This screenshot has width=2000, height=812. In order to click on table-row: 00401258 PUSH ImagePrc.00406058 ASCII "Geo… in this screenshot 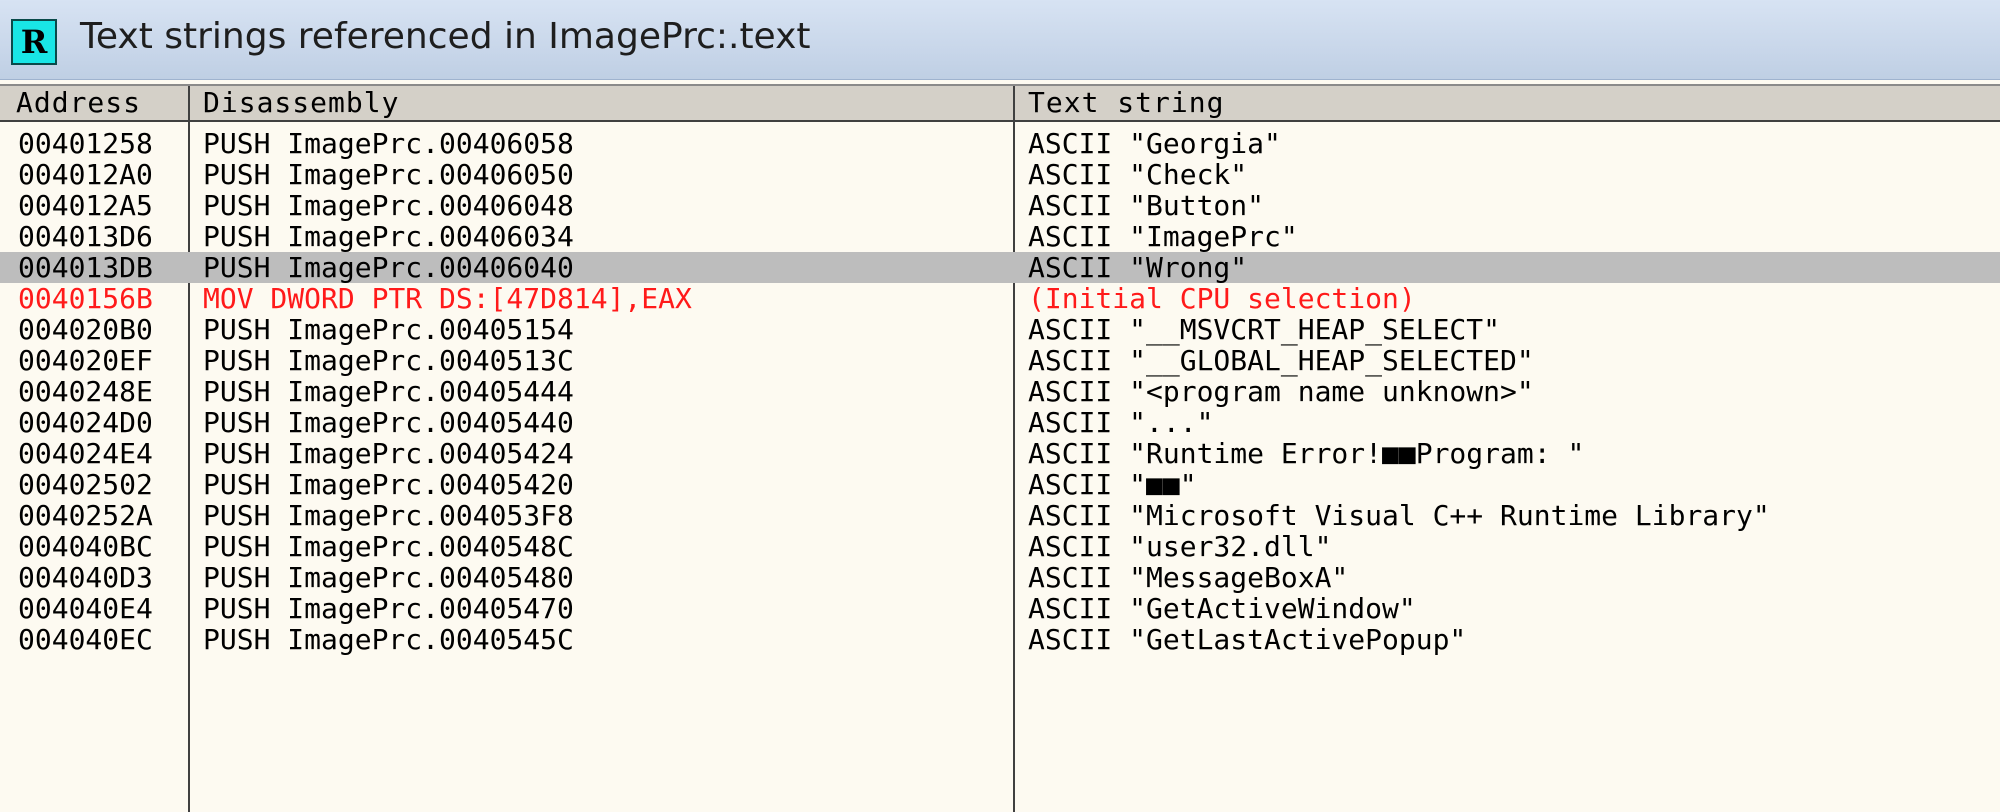, I will do `click(1000, 143)`.